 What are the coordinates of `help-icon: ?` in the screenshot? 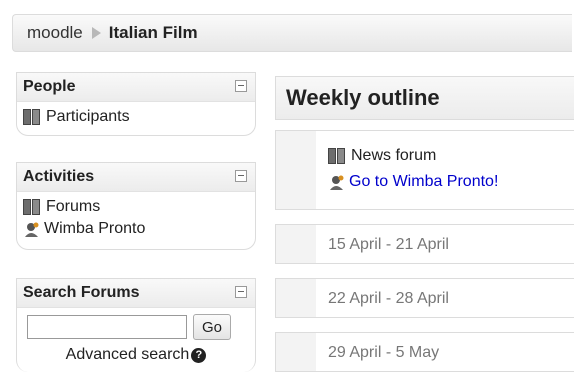 It's located at (199, 355).